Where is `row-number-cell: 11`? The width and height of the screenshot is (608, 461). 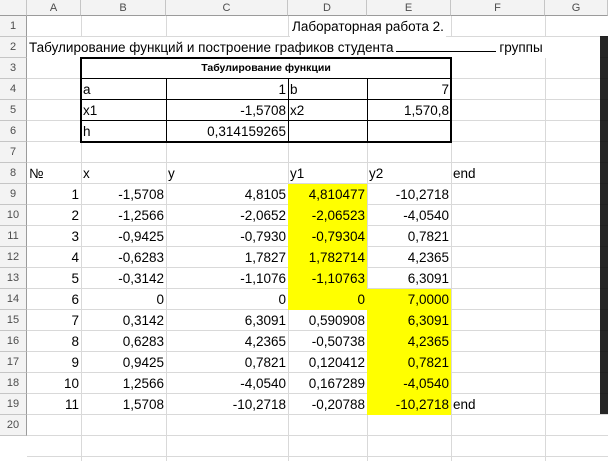
row-number-cell: 11 is located at coordinates (54, 404).